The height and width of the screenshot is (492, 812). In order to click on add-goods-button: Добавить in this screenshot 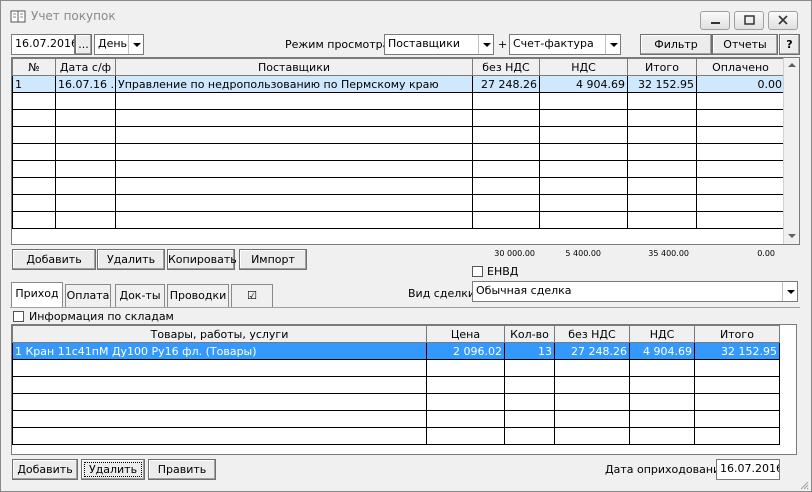, I will do `click(45, 469)`.